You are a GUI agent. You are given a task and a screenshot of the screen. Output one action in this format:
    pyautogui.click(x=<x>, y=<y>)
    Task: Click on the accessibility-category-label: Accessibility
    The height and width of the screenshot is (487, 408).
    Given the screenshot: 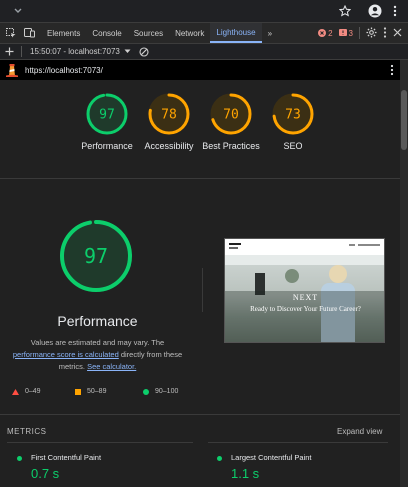 What is the action you would take?
    pyautogui.click(x=169, y=146)
    